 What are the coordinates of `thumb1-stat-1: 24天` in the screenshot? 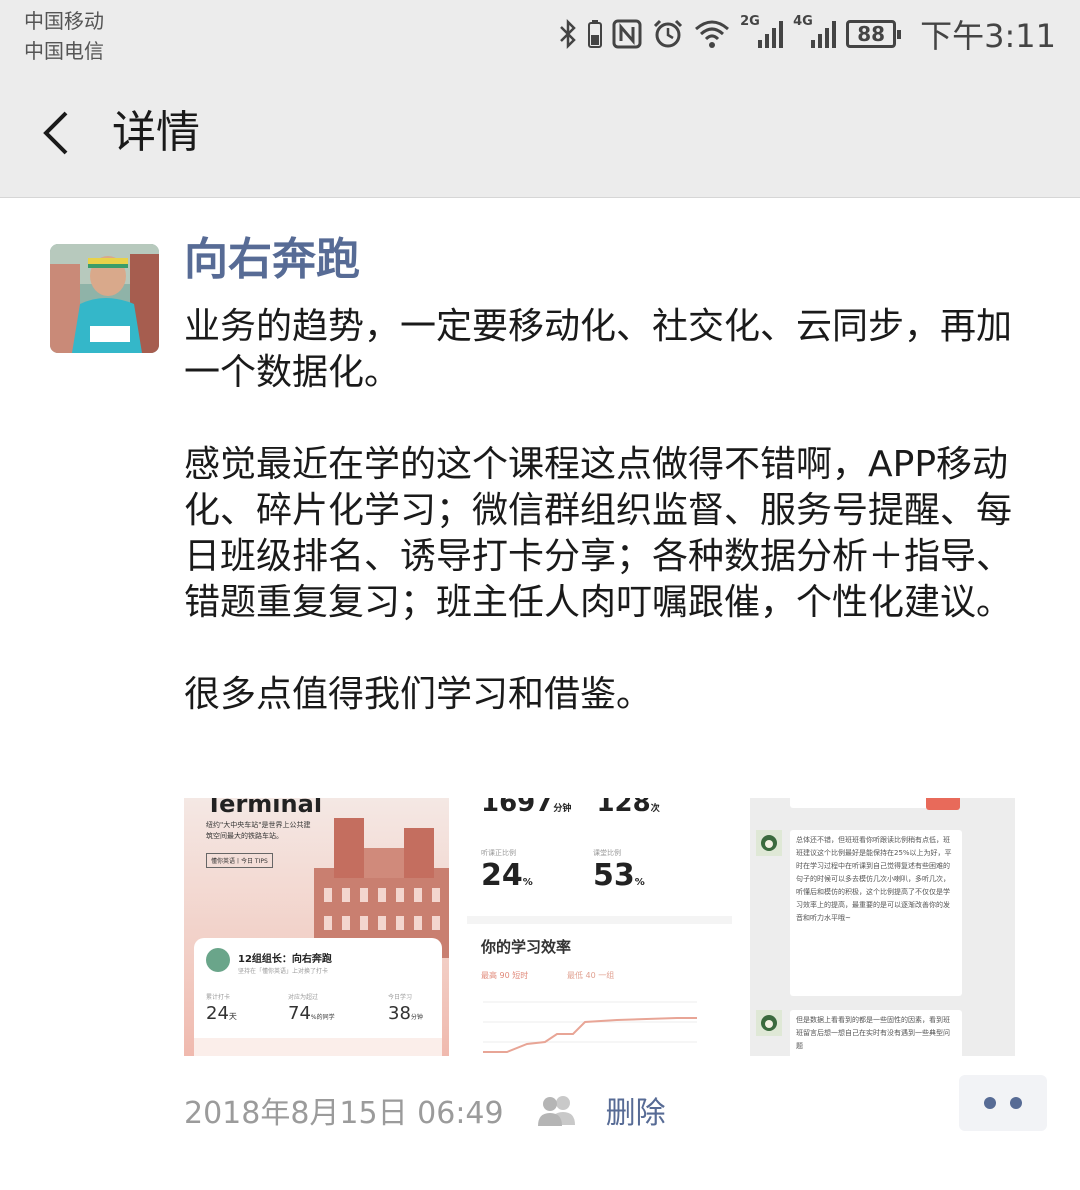 It's located at (221, 1013).